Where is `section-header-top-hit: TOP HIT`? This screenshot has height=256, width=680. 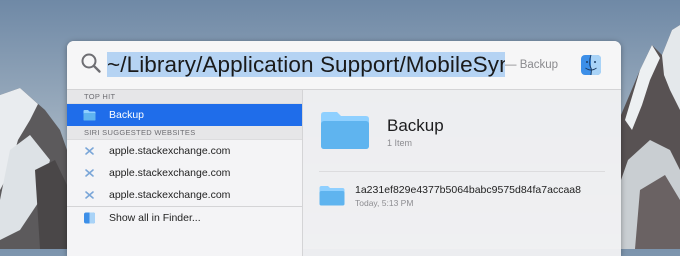
section-header-top-hit: TOP HIT is located at coordinates (184, 97).